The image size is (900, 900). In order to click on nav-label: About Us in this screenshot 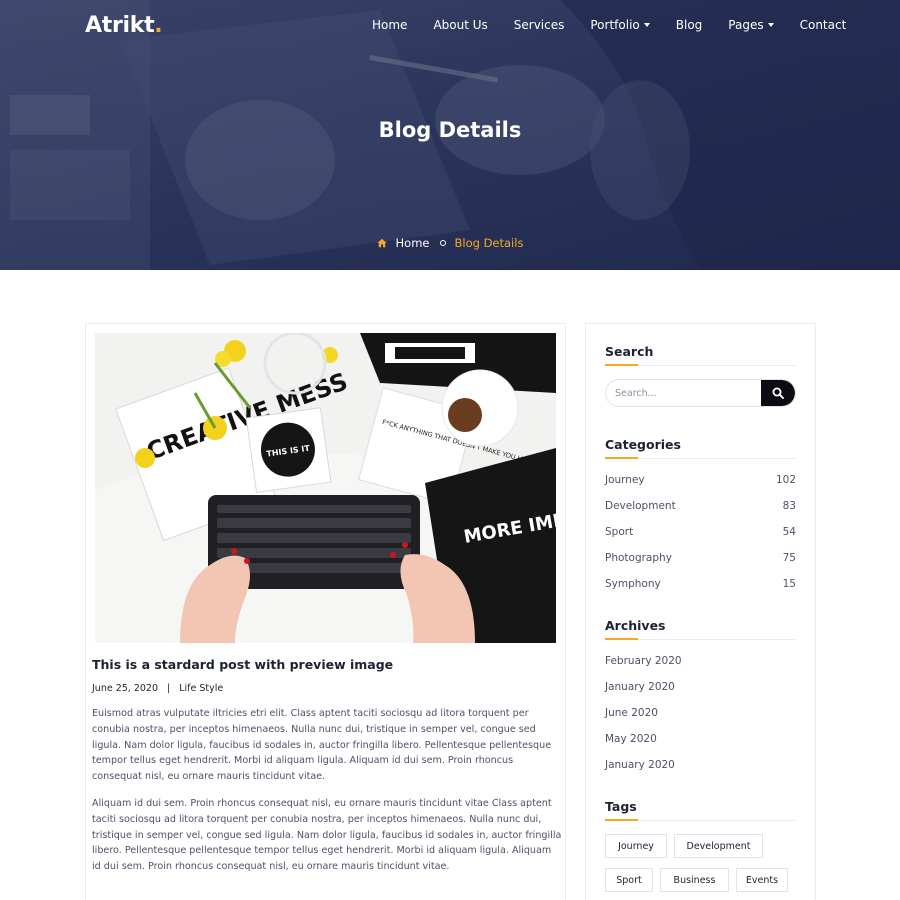, I will do `click(460, 25)`.